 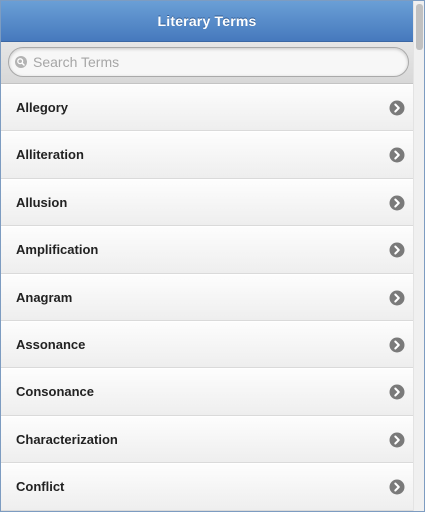 What do you see at coordinates (57, 250) in the screenshot?
I see `list-item-label: Amplification` at bounding box center [57, 250].